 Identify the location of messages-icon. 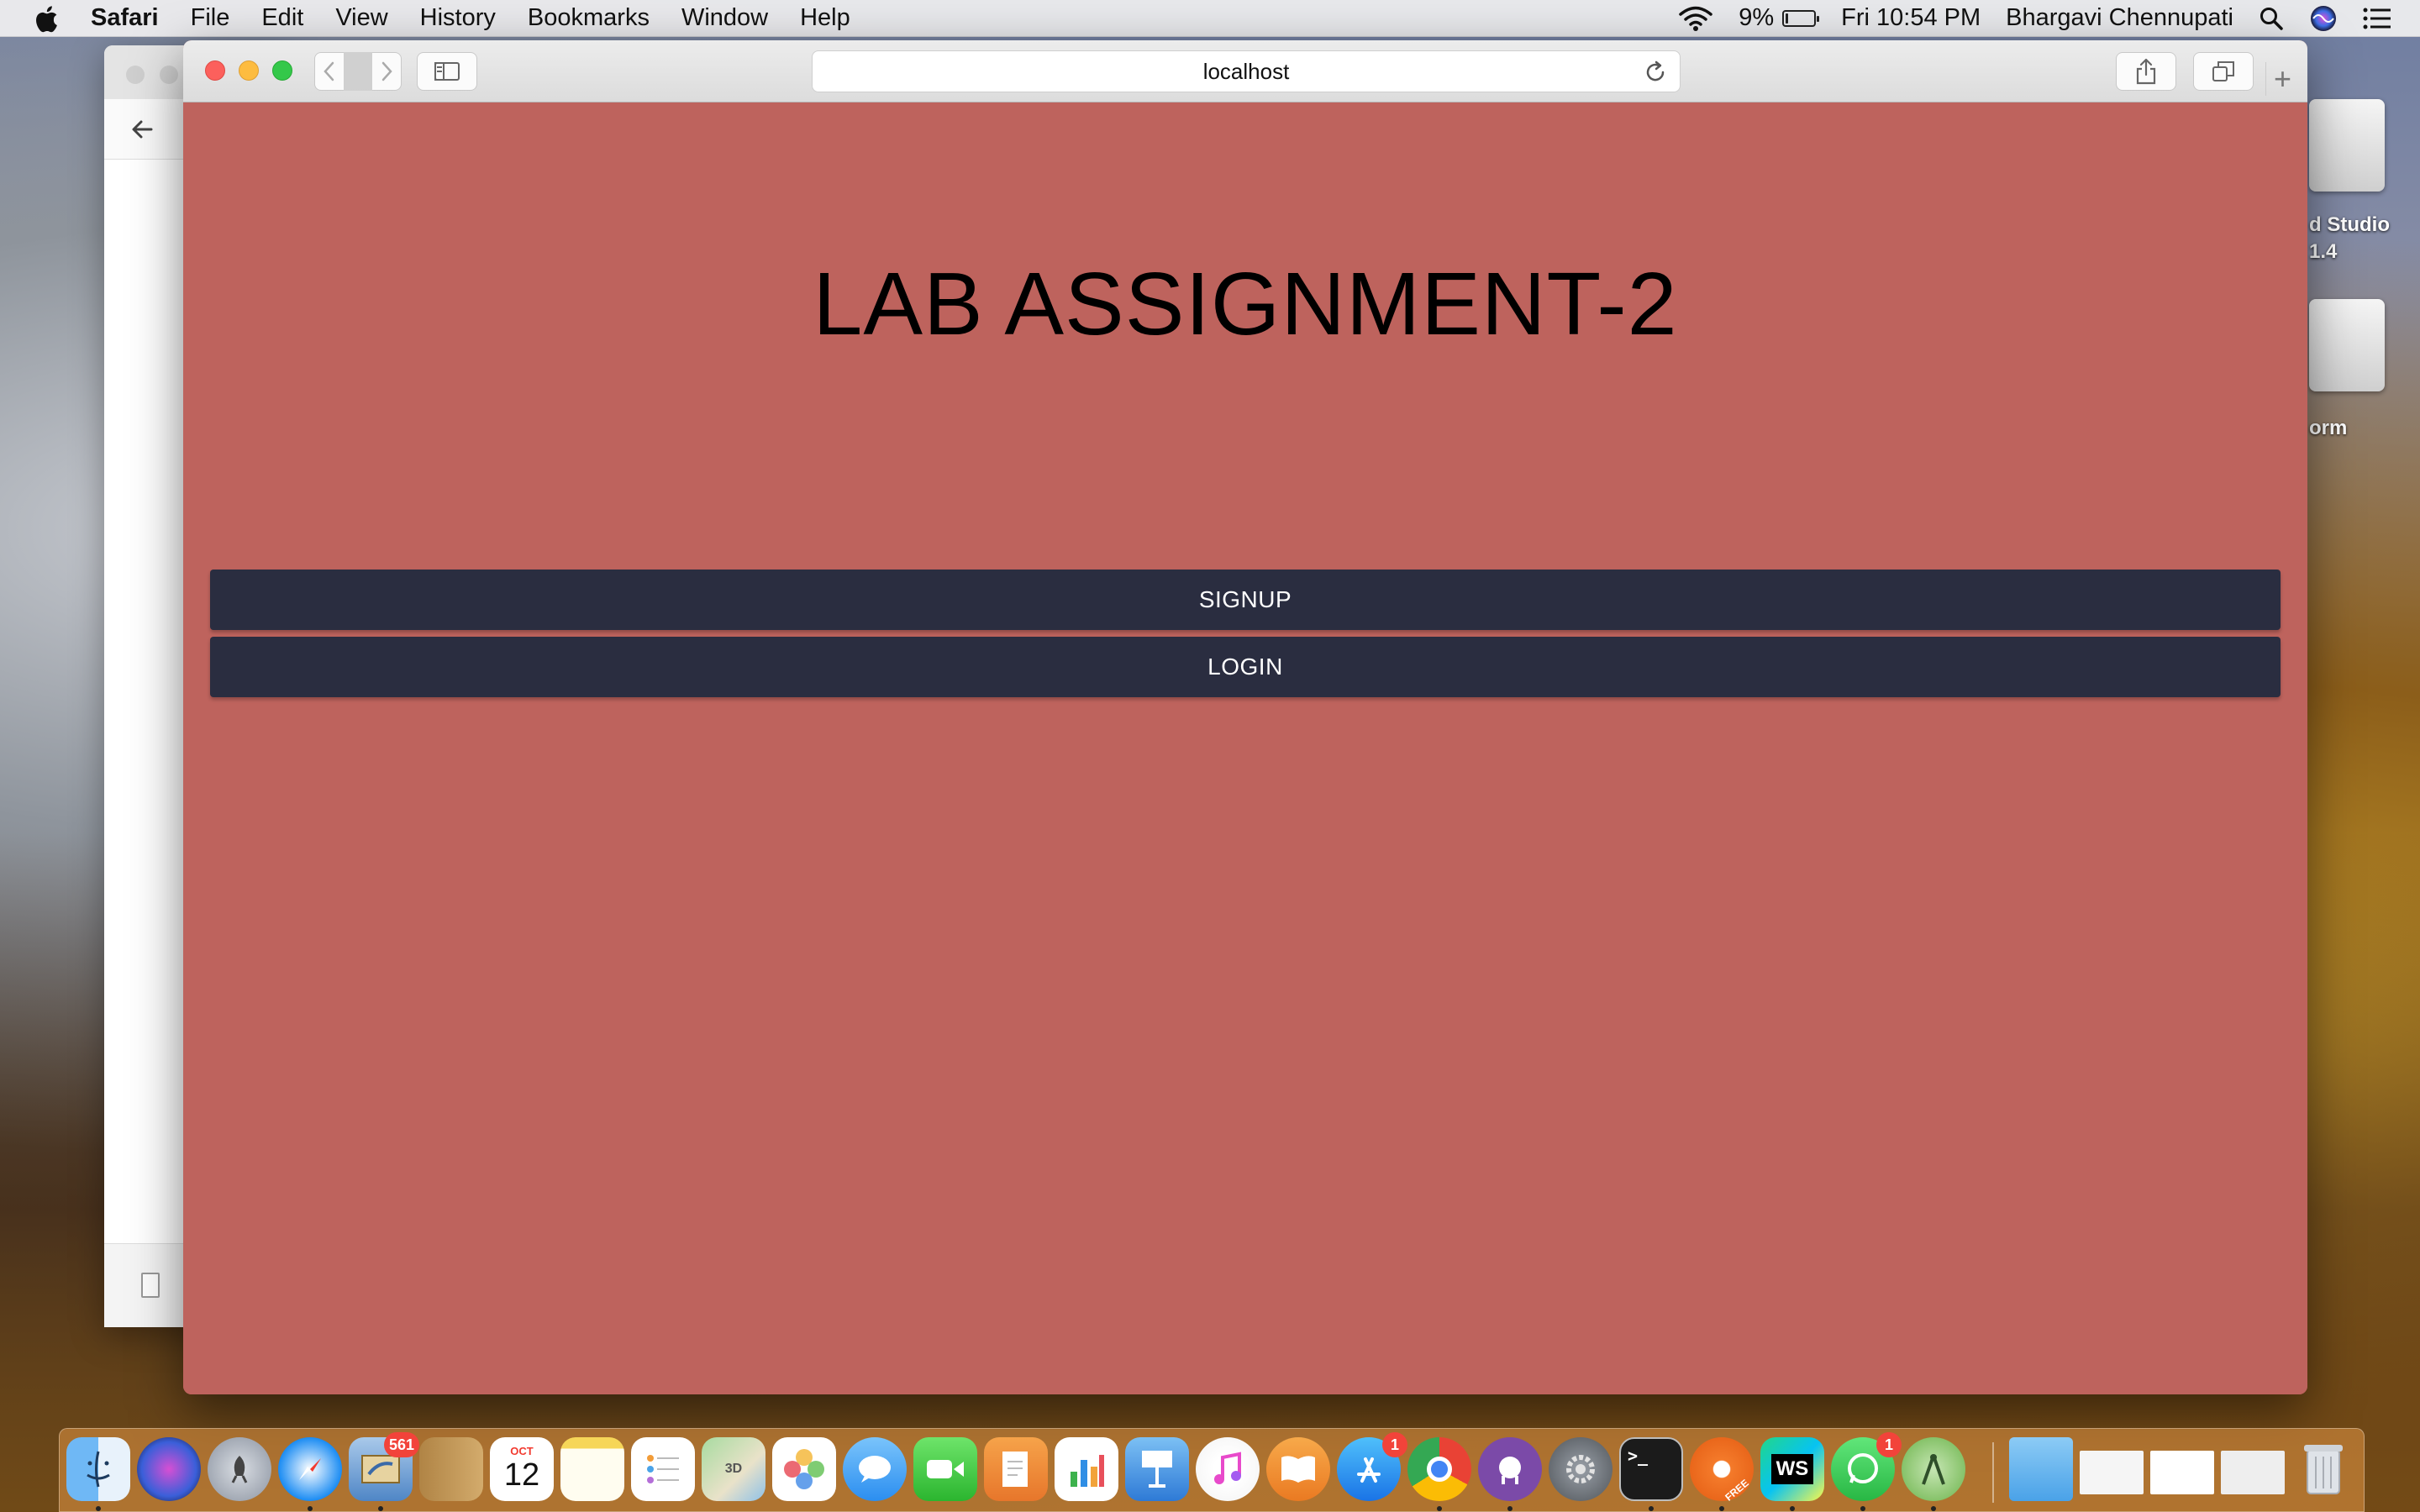
(875, 1469).